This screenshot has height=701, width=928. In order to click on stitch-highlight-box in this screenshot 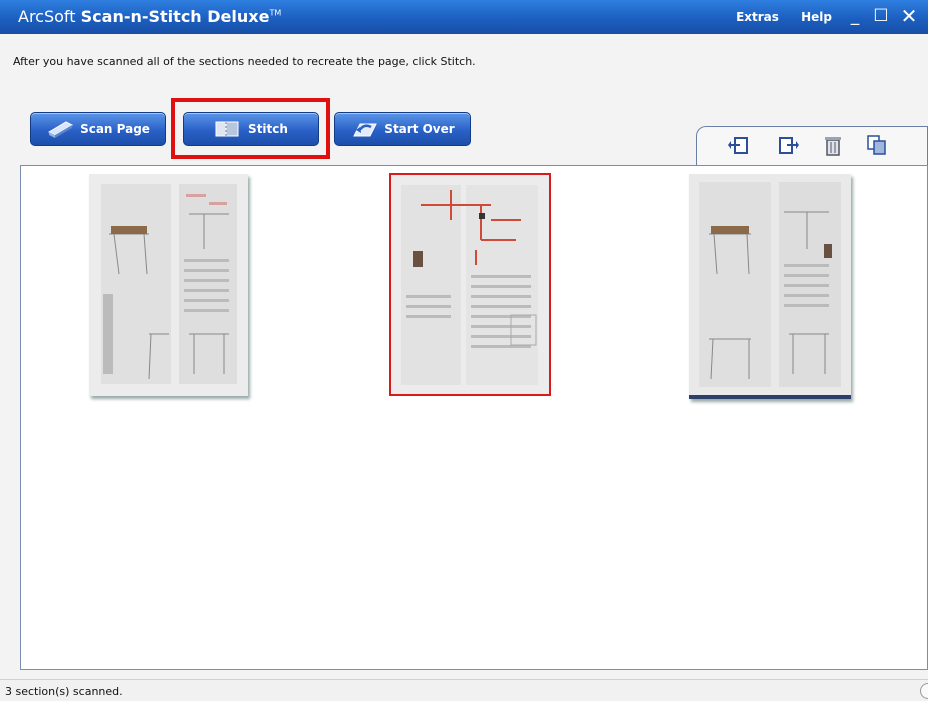, I will do `click(250, 128)`.